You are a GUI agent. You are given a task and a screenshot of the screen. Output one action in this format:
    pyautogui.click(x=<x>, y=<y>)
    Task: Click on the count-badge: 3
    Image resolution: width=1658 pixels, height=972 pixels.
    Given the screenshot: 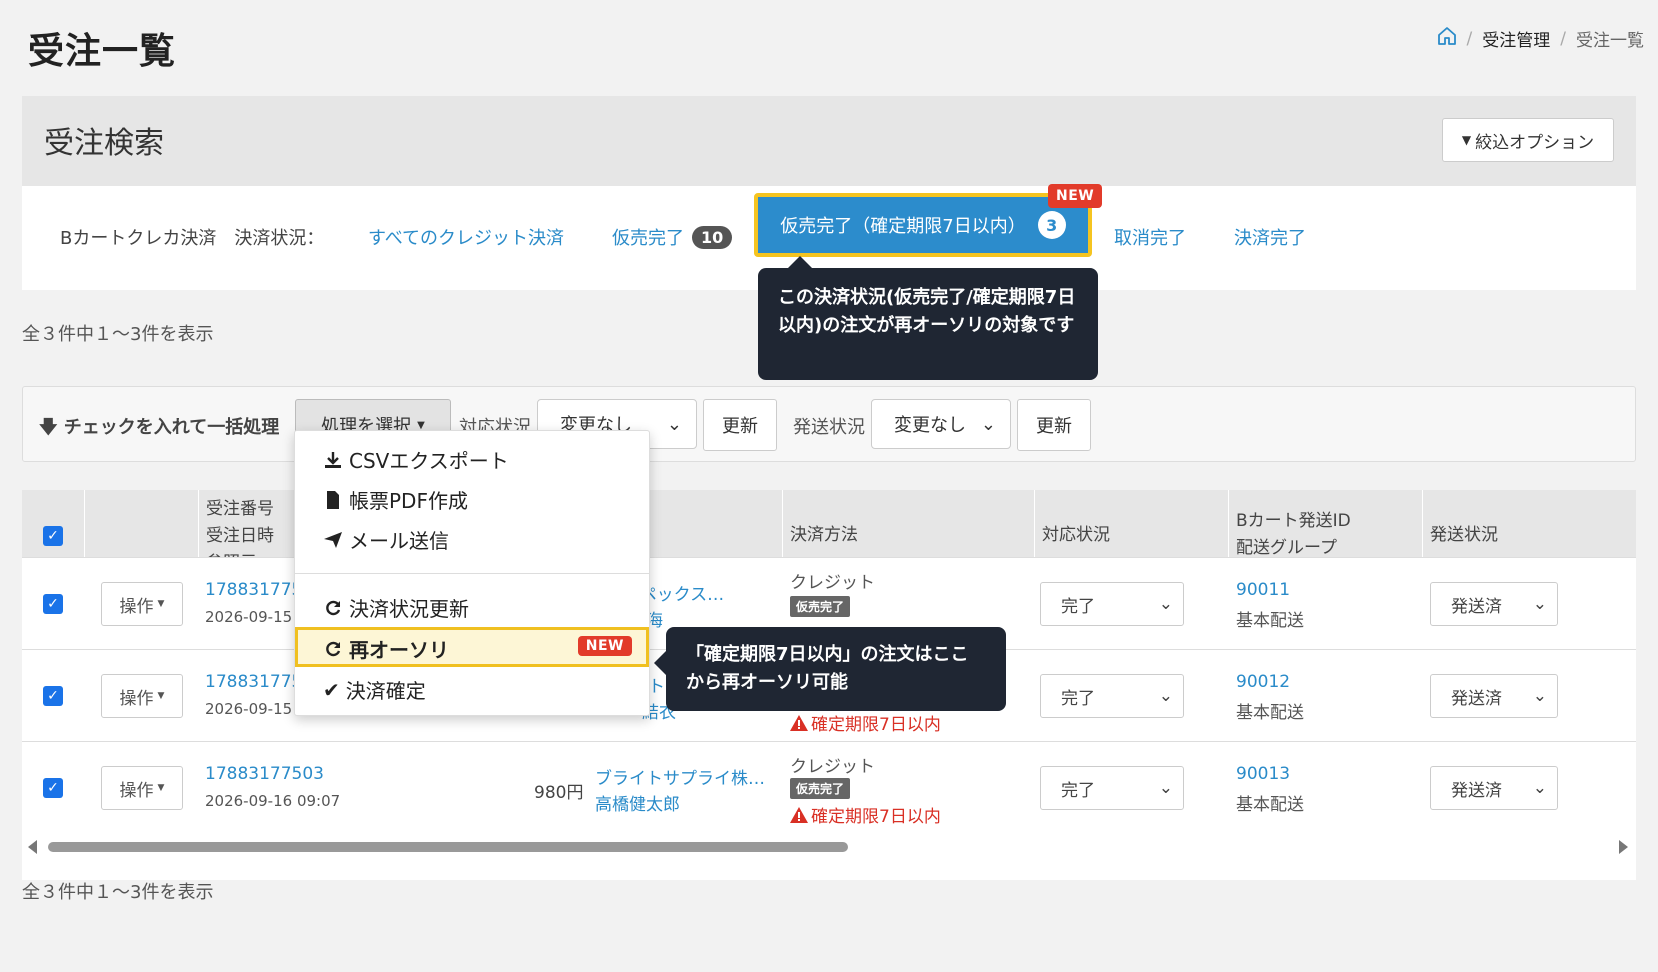 What is the action you would take?
    pyautogui.click(x=1051, y=225)
    